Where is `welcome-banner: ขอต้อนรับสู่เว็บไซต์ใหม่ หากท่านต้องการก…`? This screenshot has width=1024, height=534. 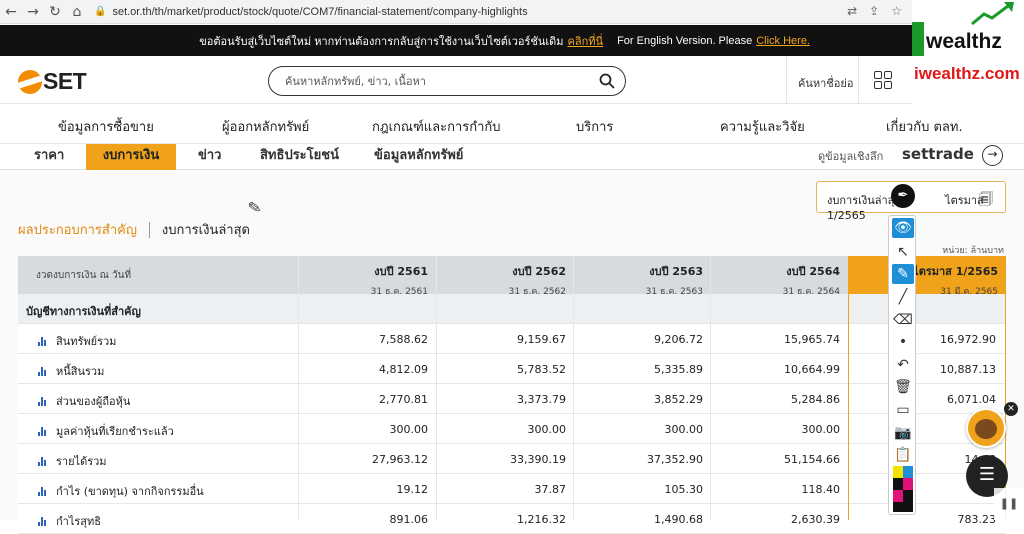
welcome-banner: ขอต้อนรับสู่เว็บไซต์ใหม่ หากท่านต้องการก… is located at coordinates (456, 40).